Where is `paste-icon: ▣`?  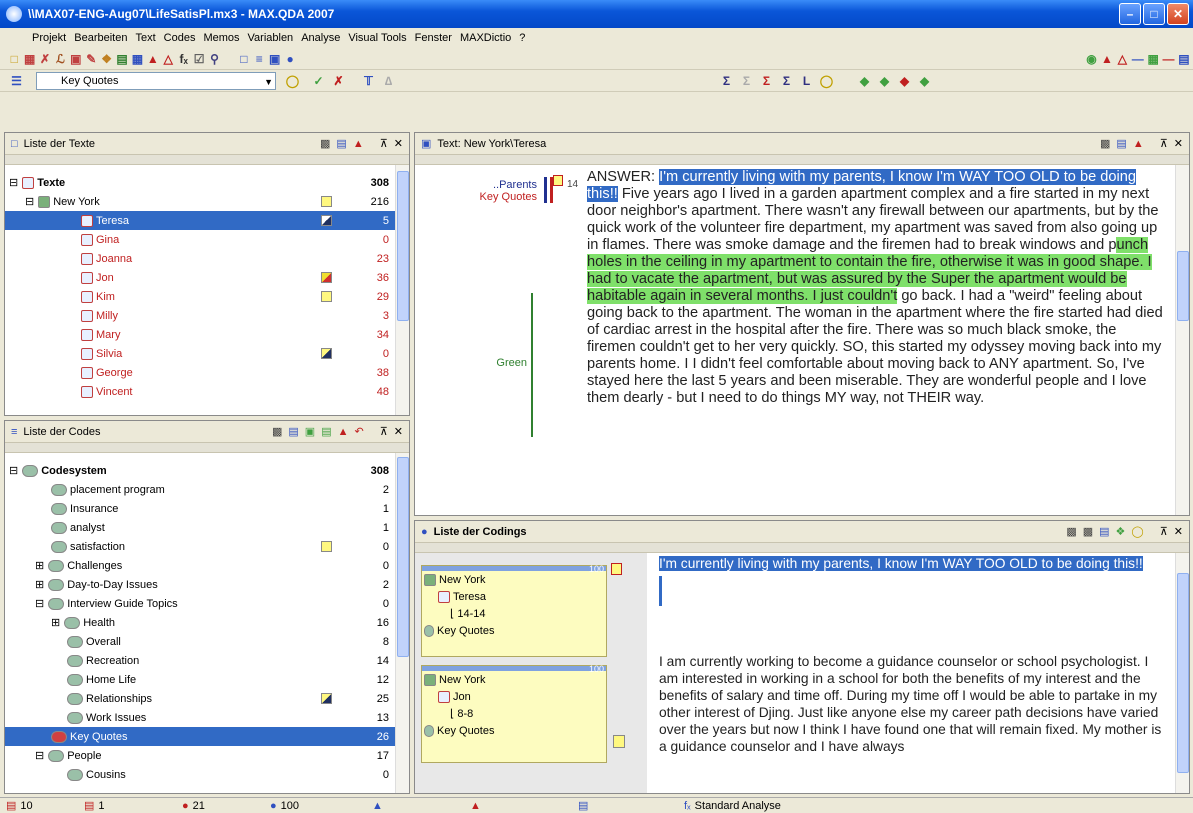 paste-icon: ▣ is located at coordinates (76, 58).